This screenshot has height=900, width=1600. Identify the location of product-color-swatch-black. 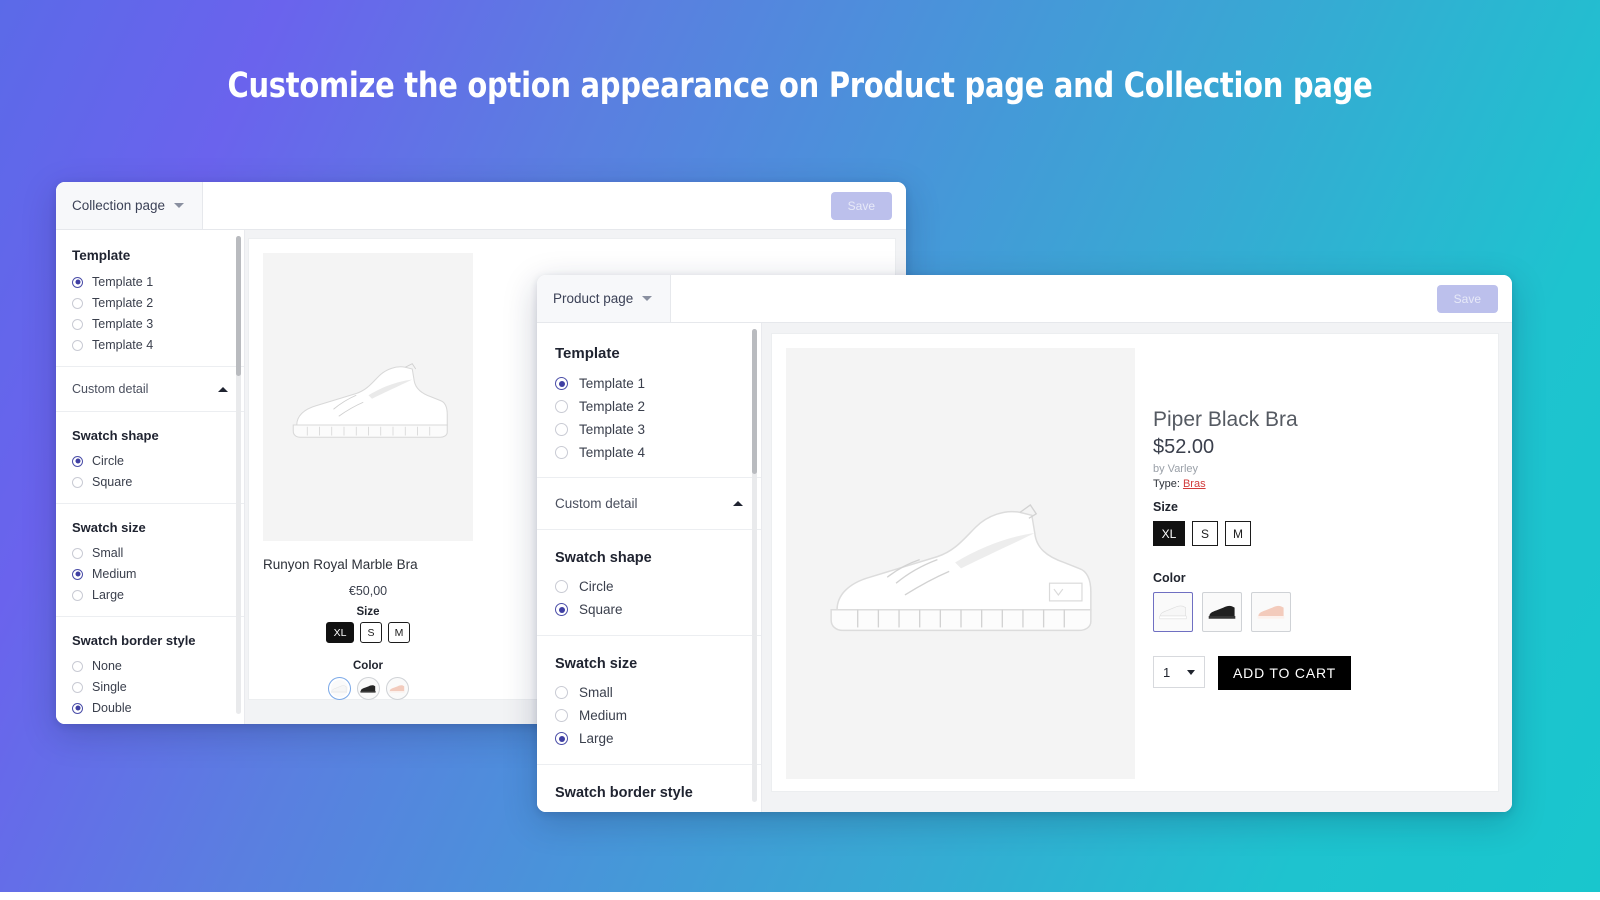
(1222, 612).